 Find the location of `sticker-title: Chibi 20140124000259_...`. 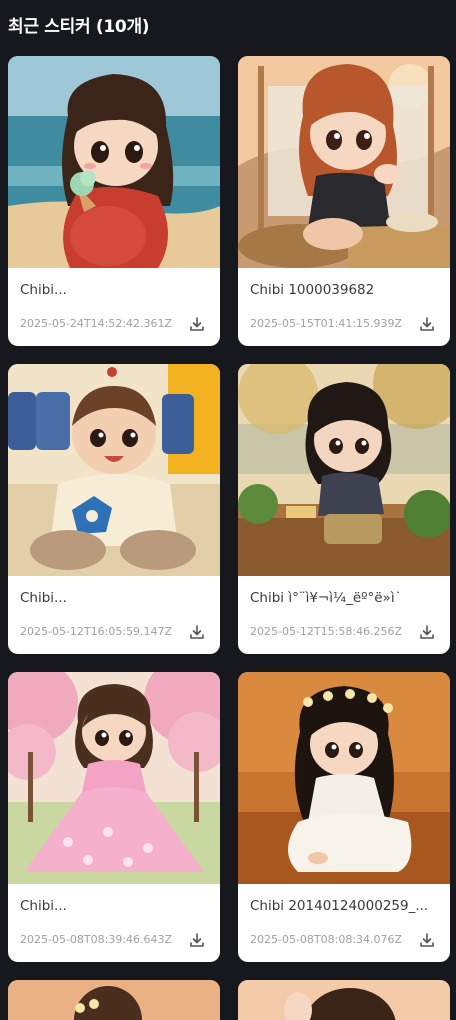

sticker-title: Chibi 20140124000259_... is located at coordinates (339, 906).